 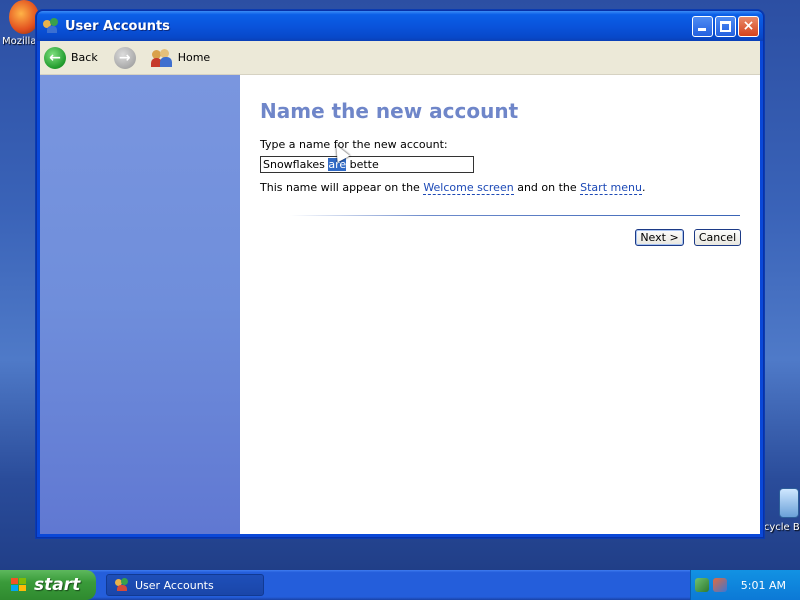 I want to click on back-button-label: Back, so click(x=84, y=57).